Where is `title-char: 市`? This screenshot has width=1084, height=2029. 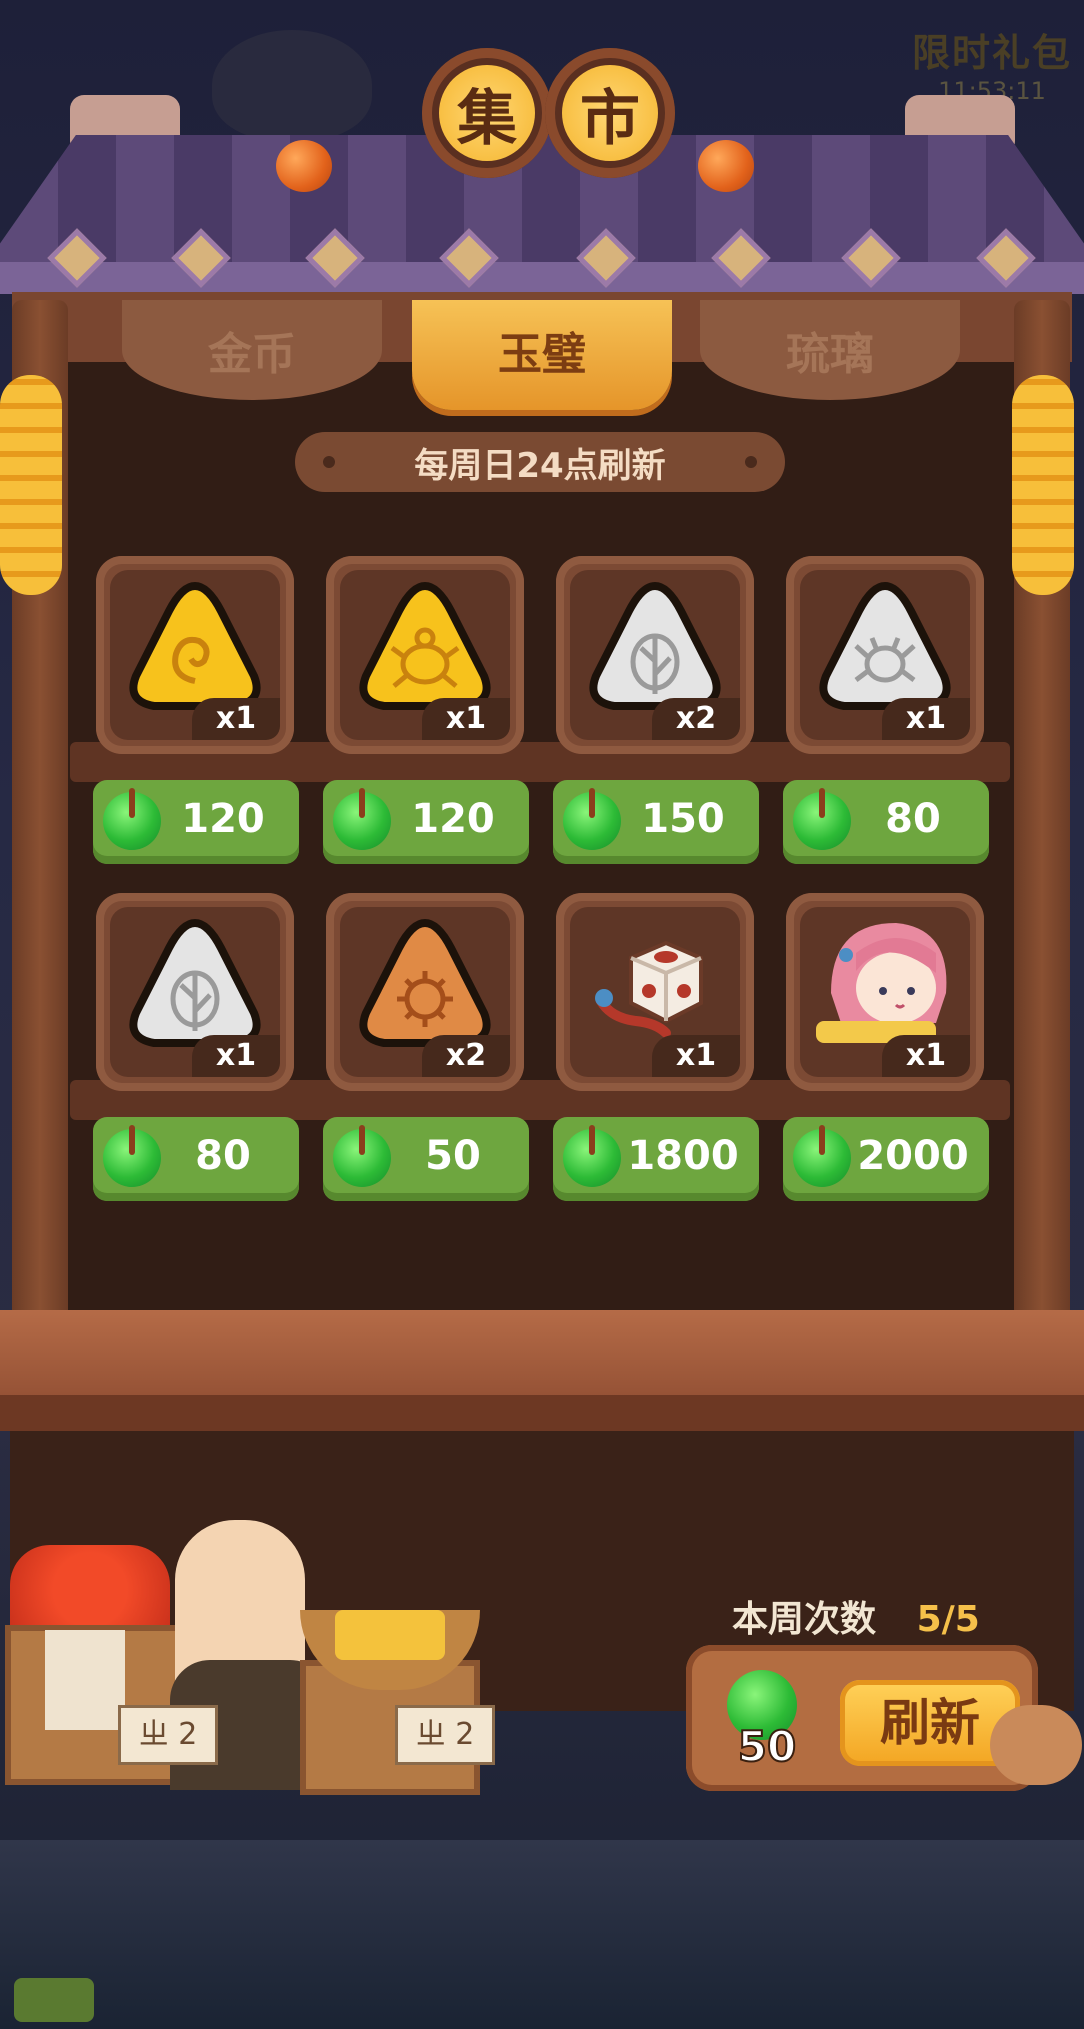 title-char: 市 is located at coordinates (610, 113).